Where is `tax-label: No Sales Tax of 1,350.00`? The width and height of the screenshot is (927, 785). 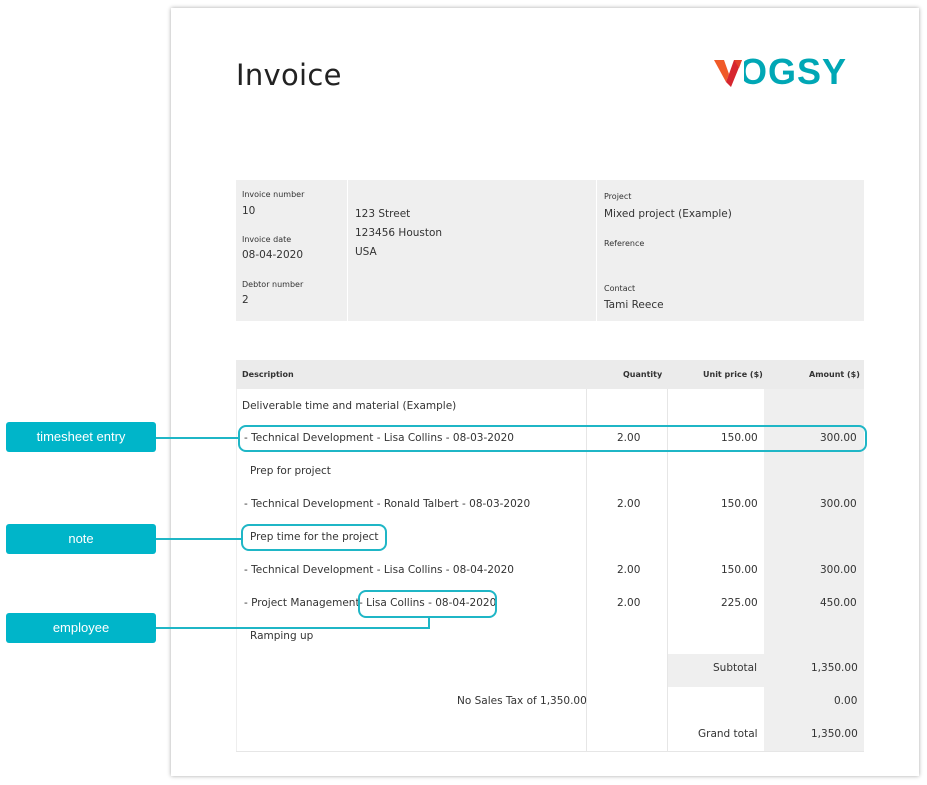 tax-label: No Sales Tax of 1,350.00 is located at coordinates (522, 701).